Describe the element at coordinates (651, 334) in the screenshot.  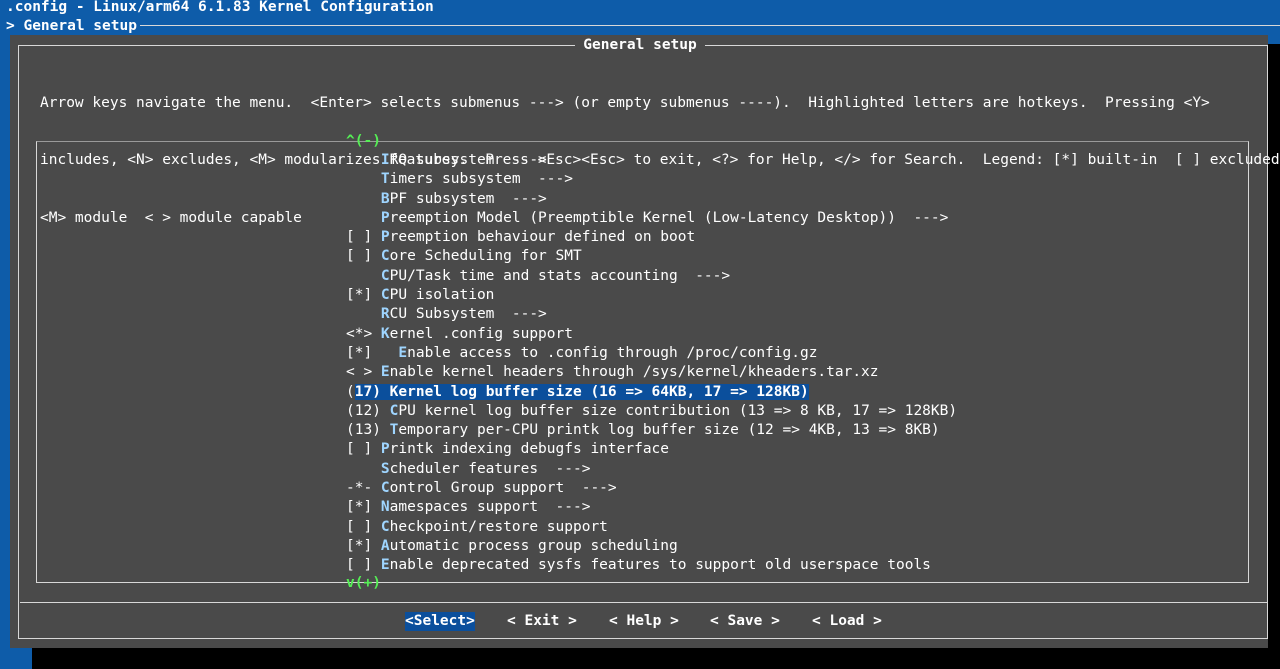
I see `menu-item: <*> Kernel .config support` at that location.